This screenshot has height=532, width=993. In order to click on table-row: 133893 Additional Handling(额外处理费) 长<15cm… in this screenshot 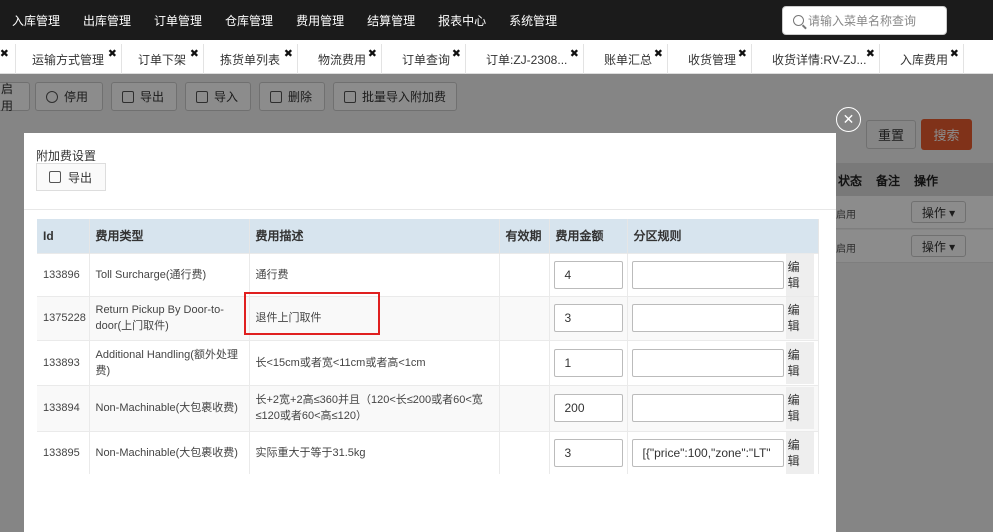, I will do `click(428, 362)`.